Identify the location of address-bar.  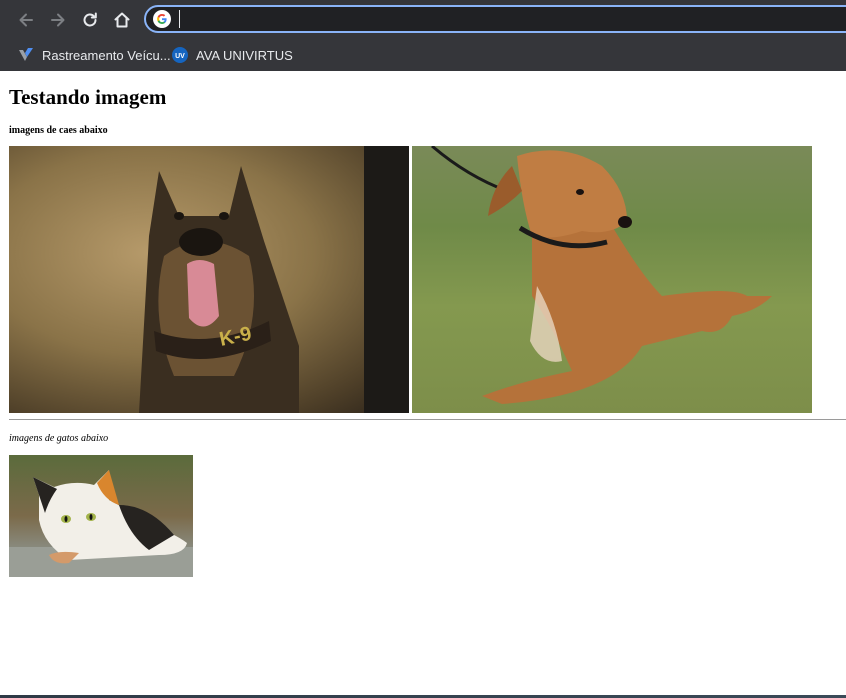
(495, 19).